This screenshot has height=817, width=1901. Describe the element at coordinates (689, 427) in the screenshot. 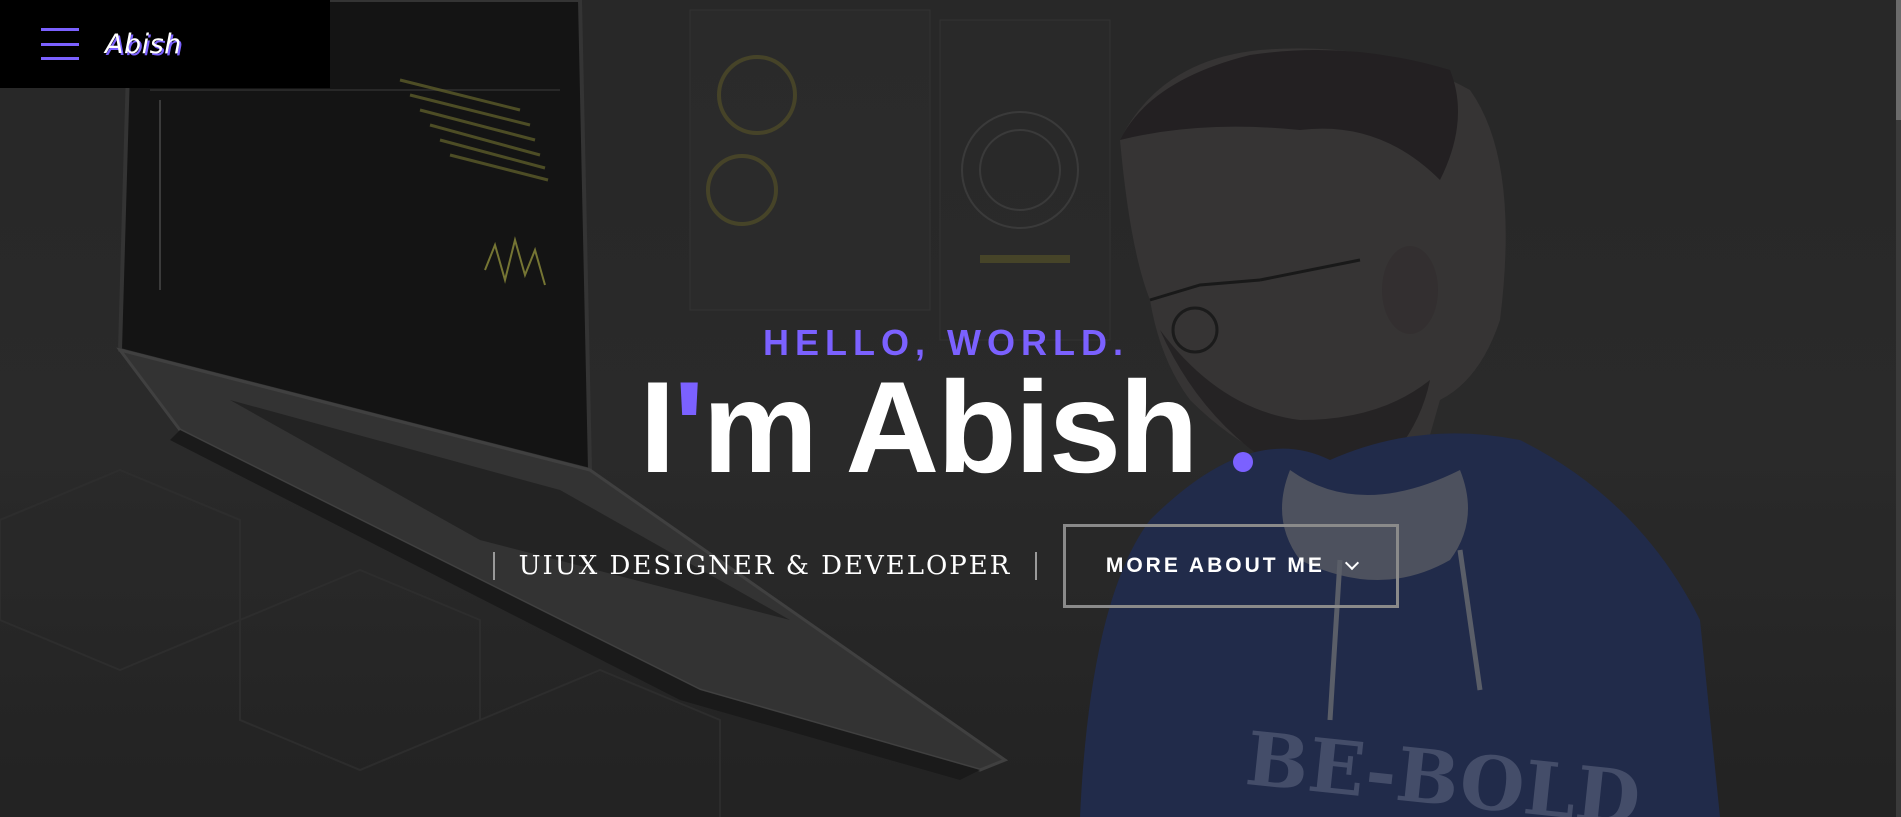

I see `hero-title-apostrophe: '` at that location.